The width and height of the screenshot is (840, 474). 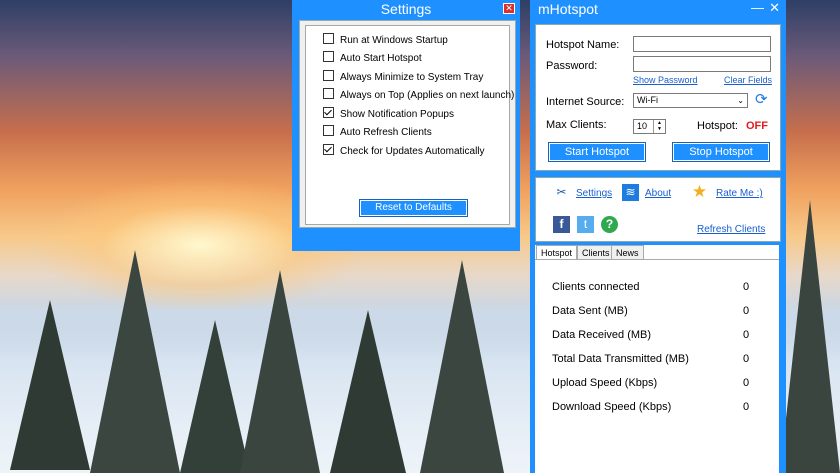 I want to click on option-always-on-top: Always on Top (Applies on next launch), so click(x=418, y=95).